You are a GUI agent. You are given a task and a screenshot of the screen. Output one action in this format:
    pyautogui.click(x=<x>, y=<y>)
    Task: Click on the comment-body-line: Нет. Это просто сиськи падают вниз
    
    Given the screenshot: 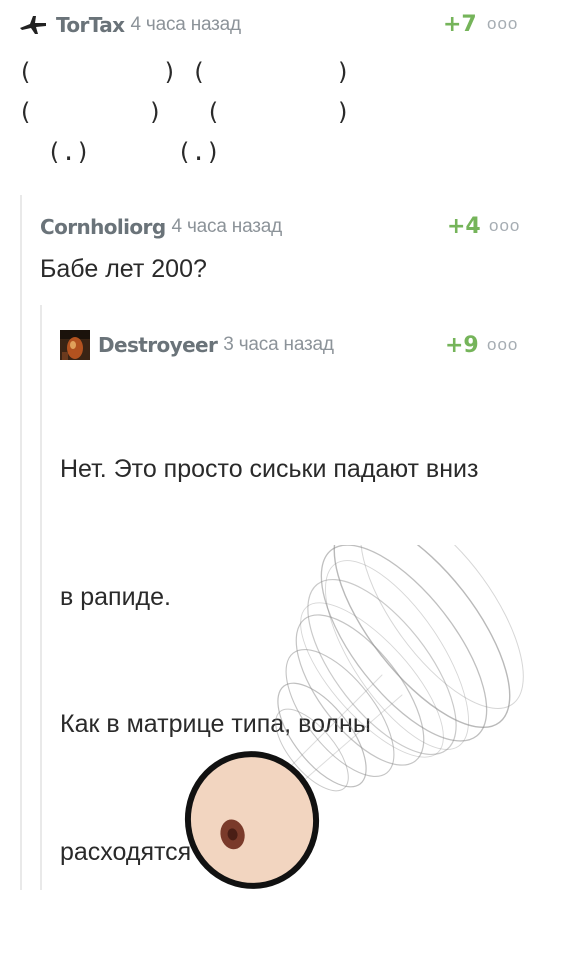 What is the action you would take?
    pyautogui.click(x=269, y=469)
    